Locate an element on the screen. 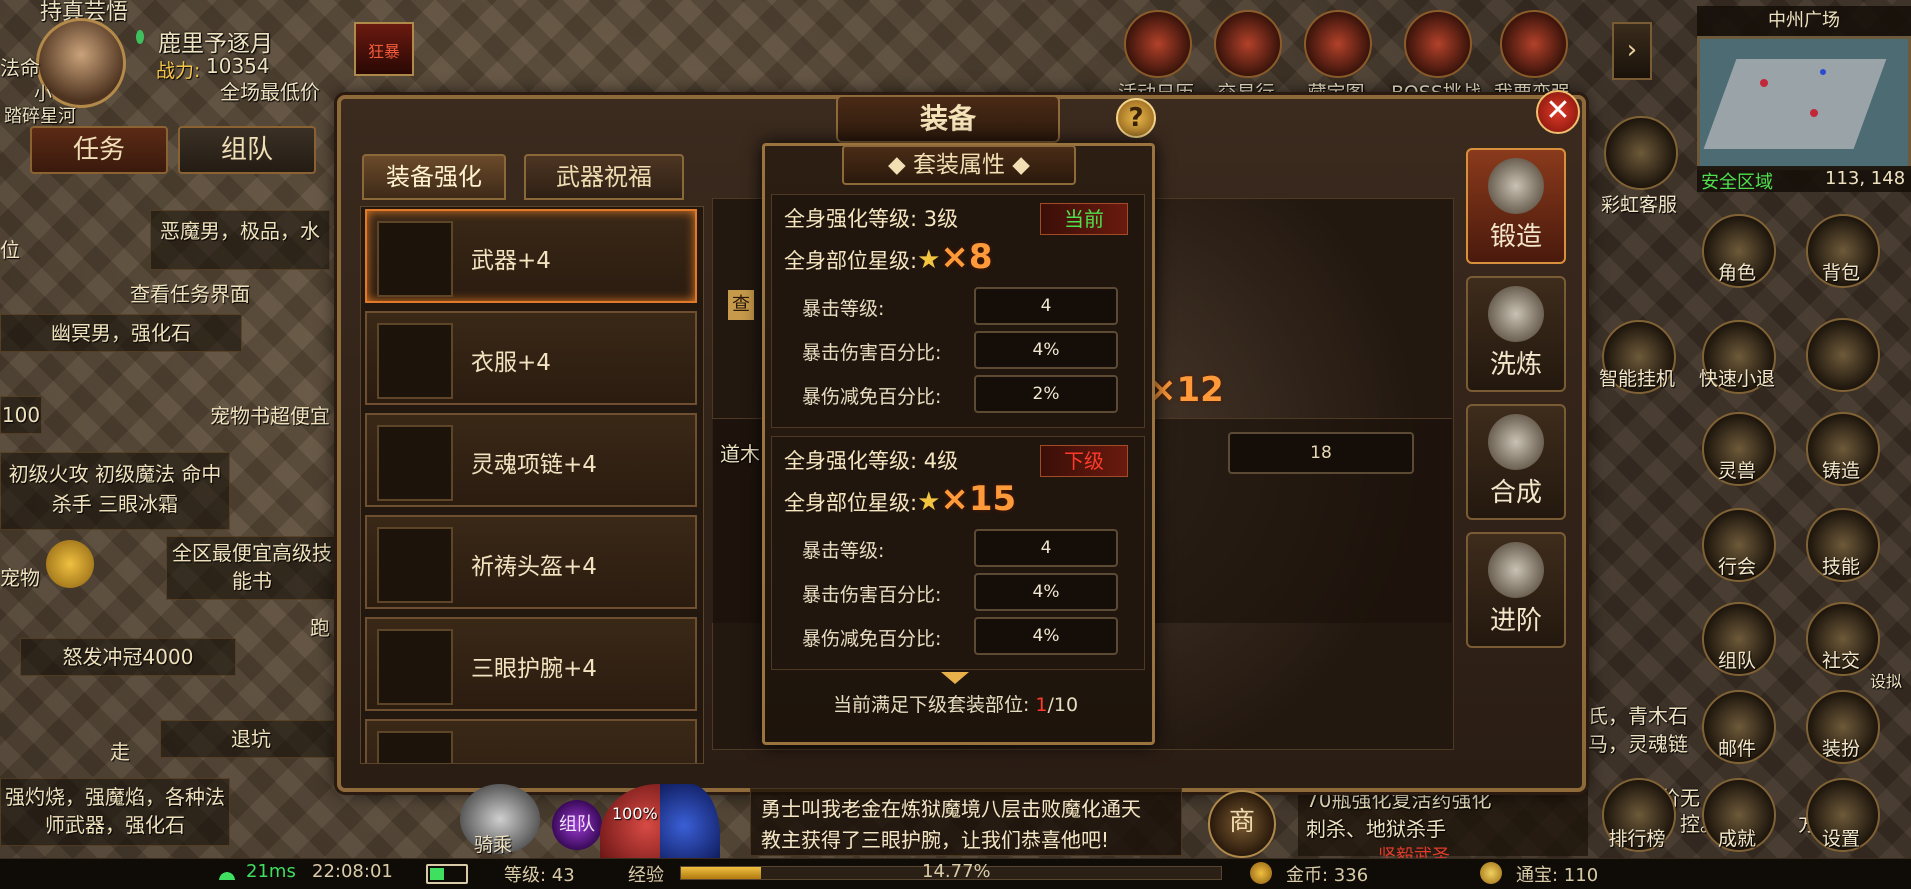 The height and width of the screenshot is (889, 1911). current-level-label: 全身强化等级: 3级 is located at coordinates (871, 219).